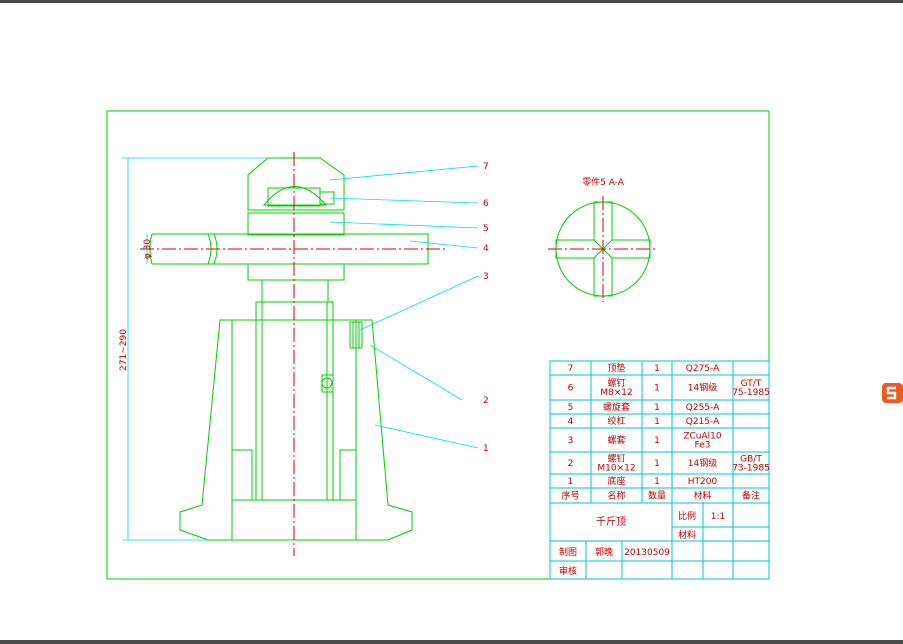 The height and width of the screenshot is (644, 903). Describe the element at coordinates (703, 422) in the screenshot. I see `bom-cell-material: Q215-A` at that location.